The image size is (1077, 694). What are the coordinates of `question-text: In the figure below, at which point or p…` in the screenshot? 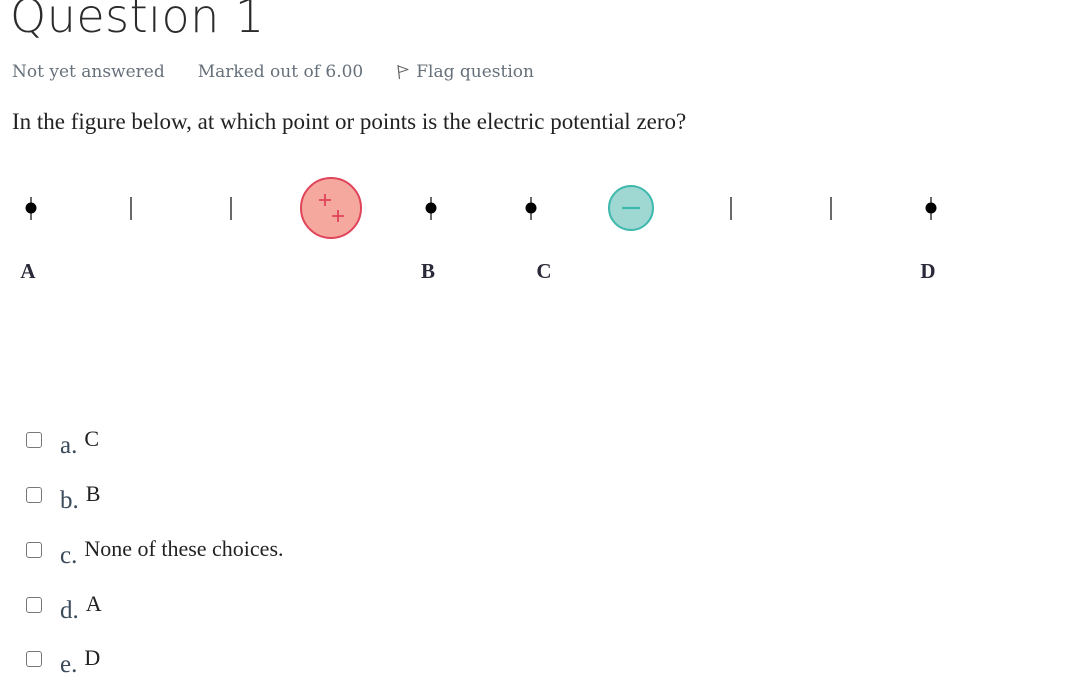 It's located at (349, 121).